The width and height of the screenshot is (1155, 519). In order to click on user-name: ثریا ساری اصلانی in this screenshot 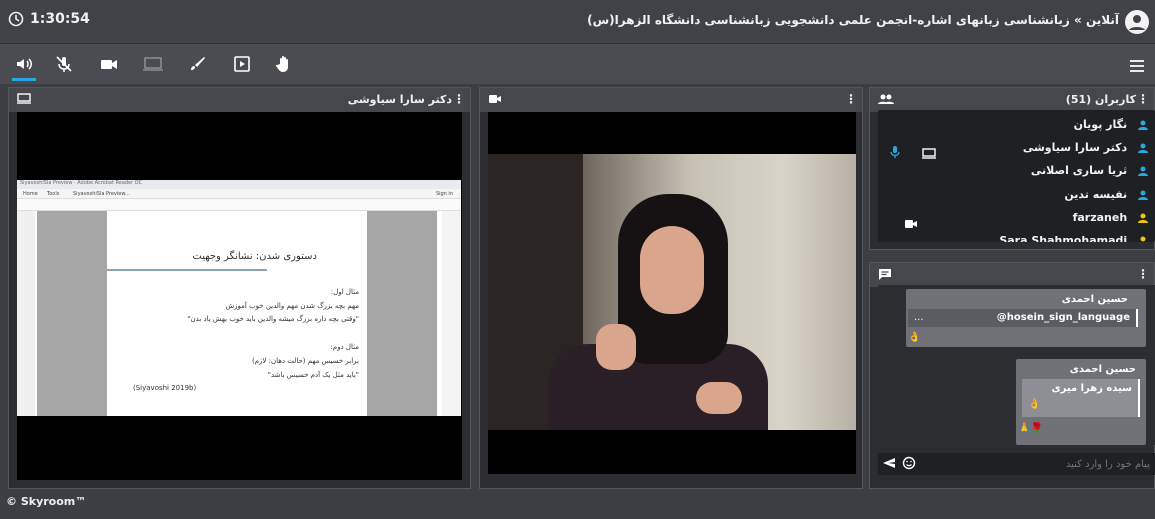, I will do `click(1079, 170)`.